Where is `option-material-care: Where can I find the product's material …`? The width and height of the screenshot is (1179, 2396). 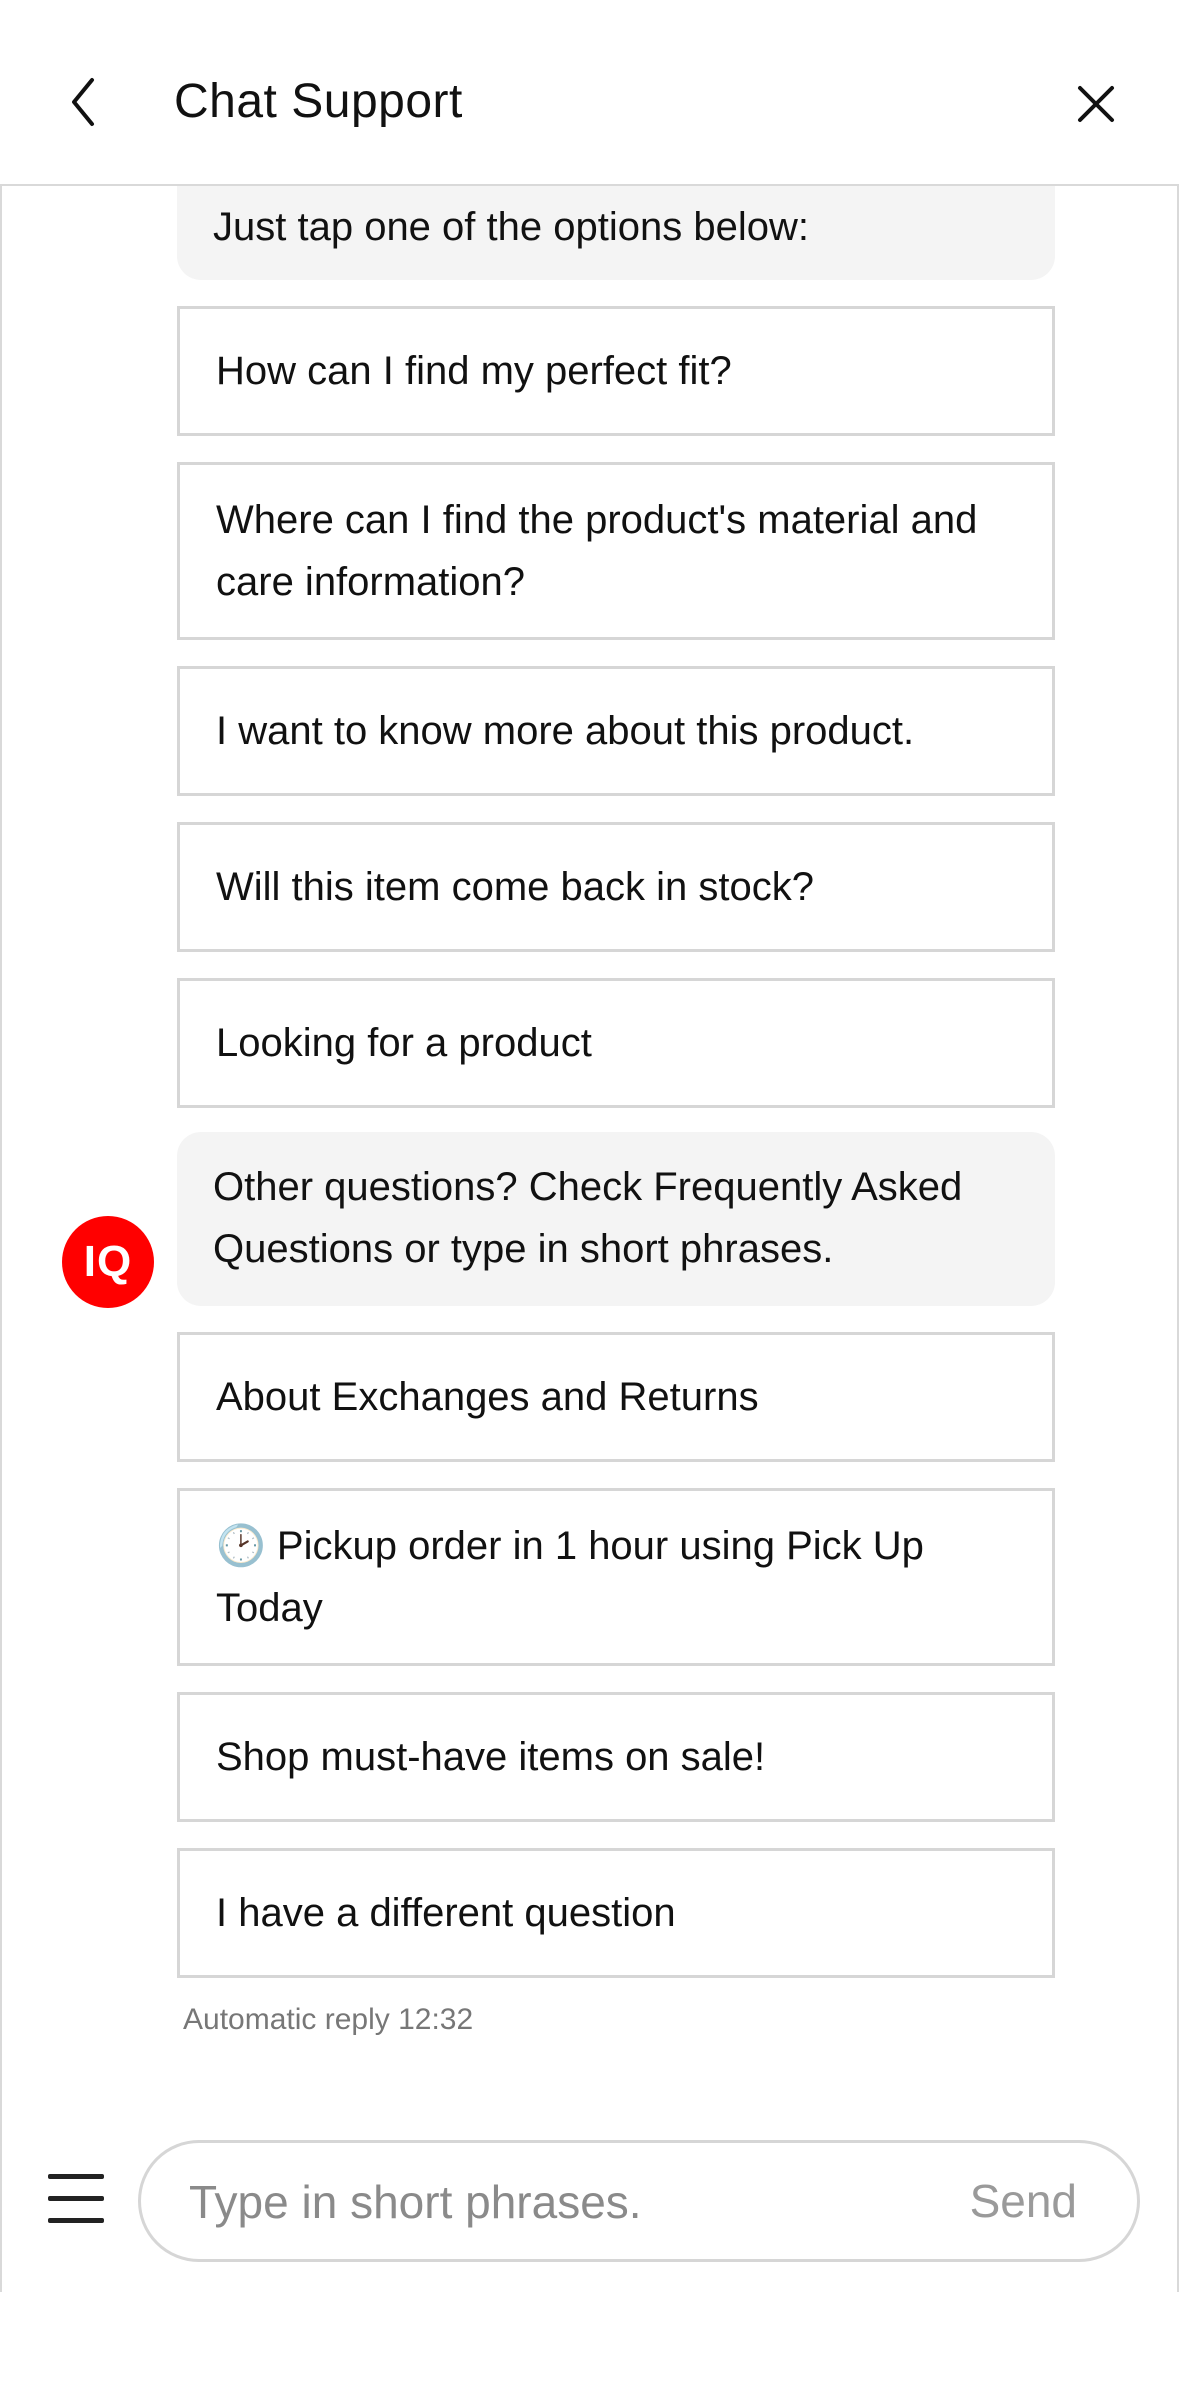 option-material-care: Where can I find the product's material … is located at coordinates (616, 551).